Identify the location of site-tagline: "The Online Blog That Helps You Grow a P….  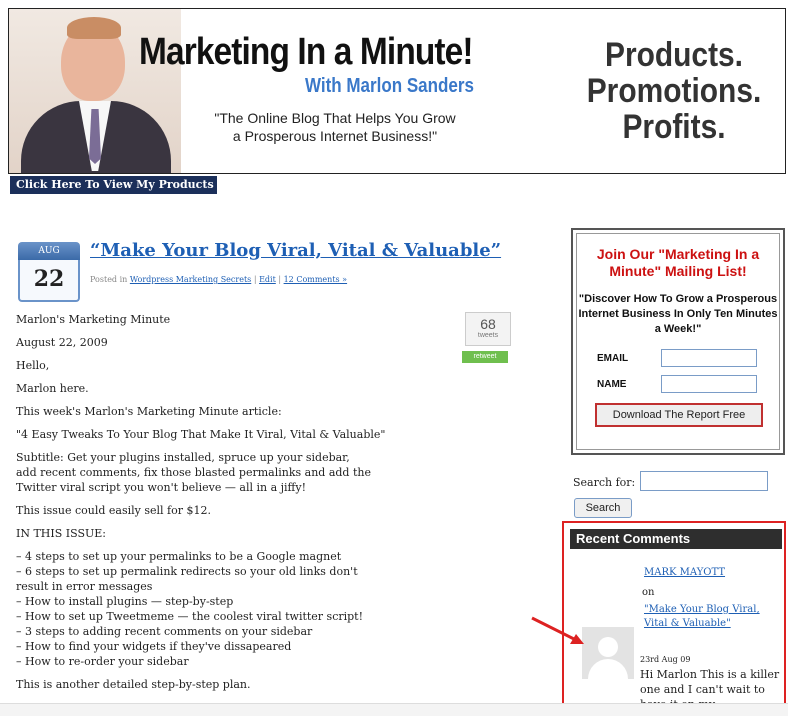
(335, 127).